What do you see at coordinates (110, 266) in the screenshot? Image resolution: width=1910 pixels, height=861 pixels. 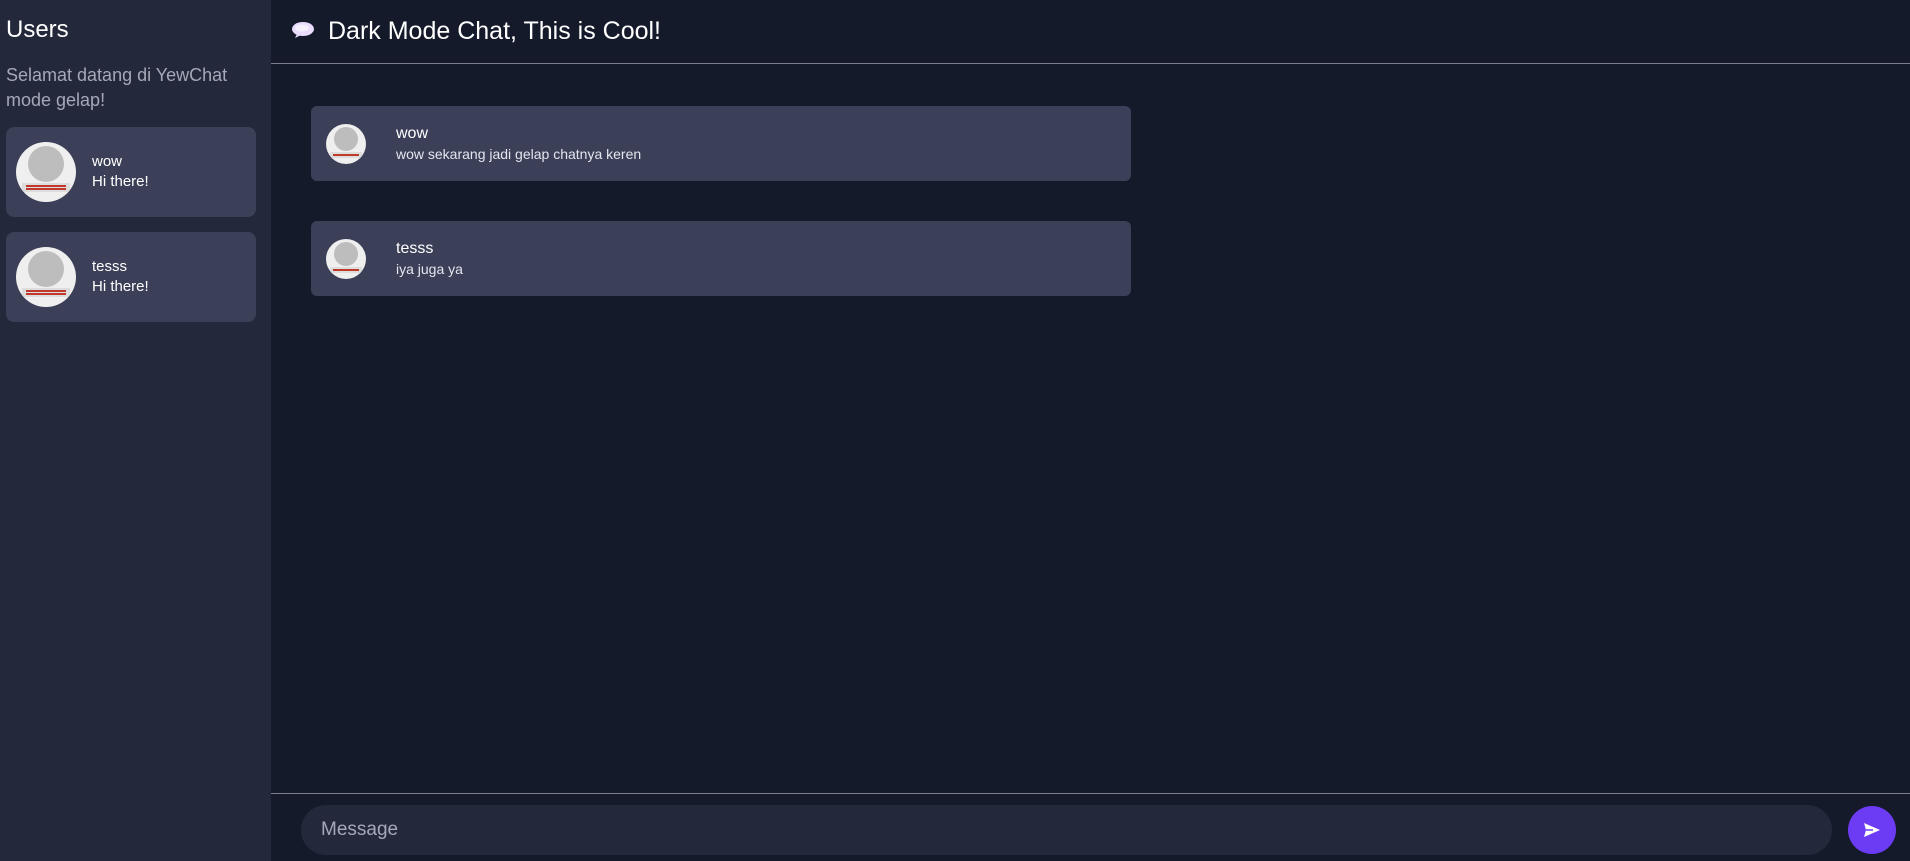 I see `user-name: tesss` at bounding box center [110, 266].